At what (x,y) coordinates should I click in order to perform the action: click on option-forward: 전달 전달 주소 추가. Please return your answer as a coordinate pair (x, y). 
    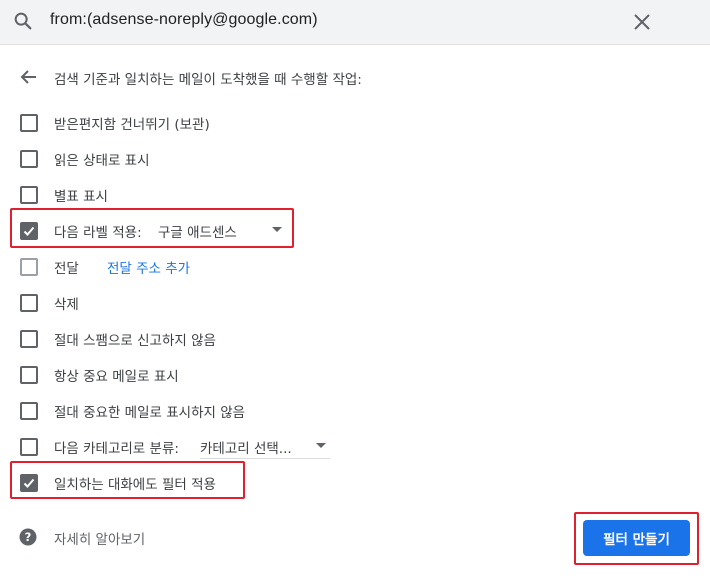
    Looking at the image, I should click on (355, 266).